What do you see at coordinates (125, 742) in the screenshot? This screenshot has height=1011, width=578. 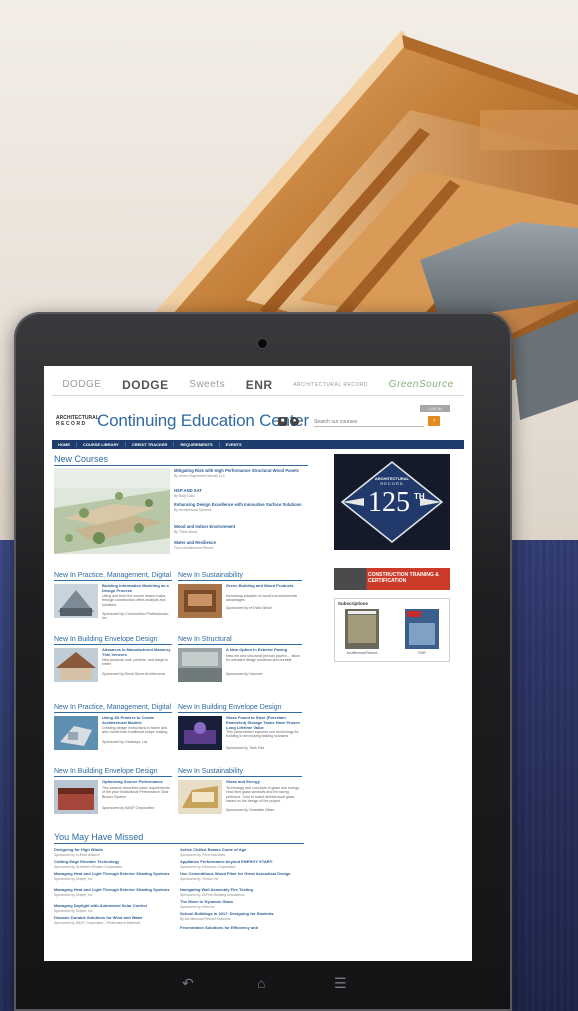 I see `course-sponsor: Sponsored by Stratasys, Ltd.` at bounding box center [125, 742].